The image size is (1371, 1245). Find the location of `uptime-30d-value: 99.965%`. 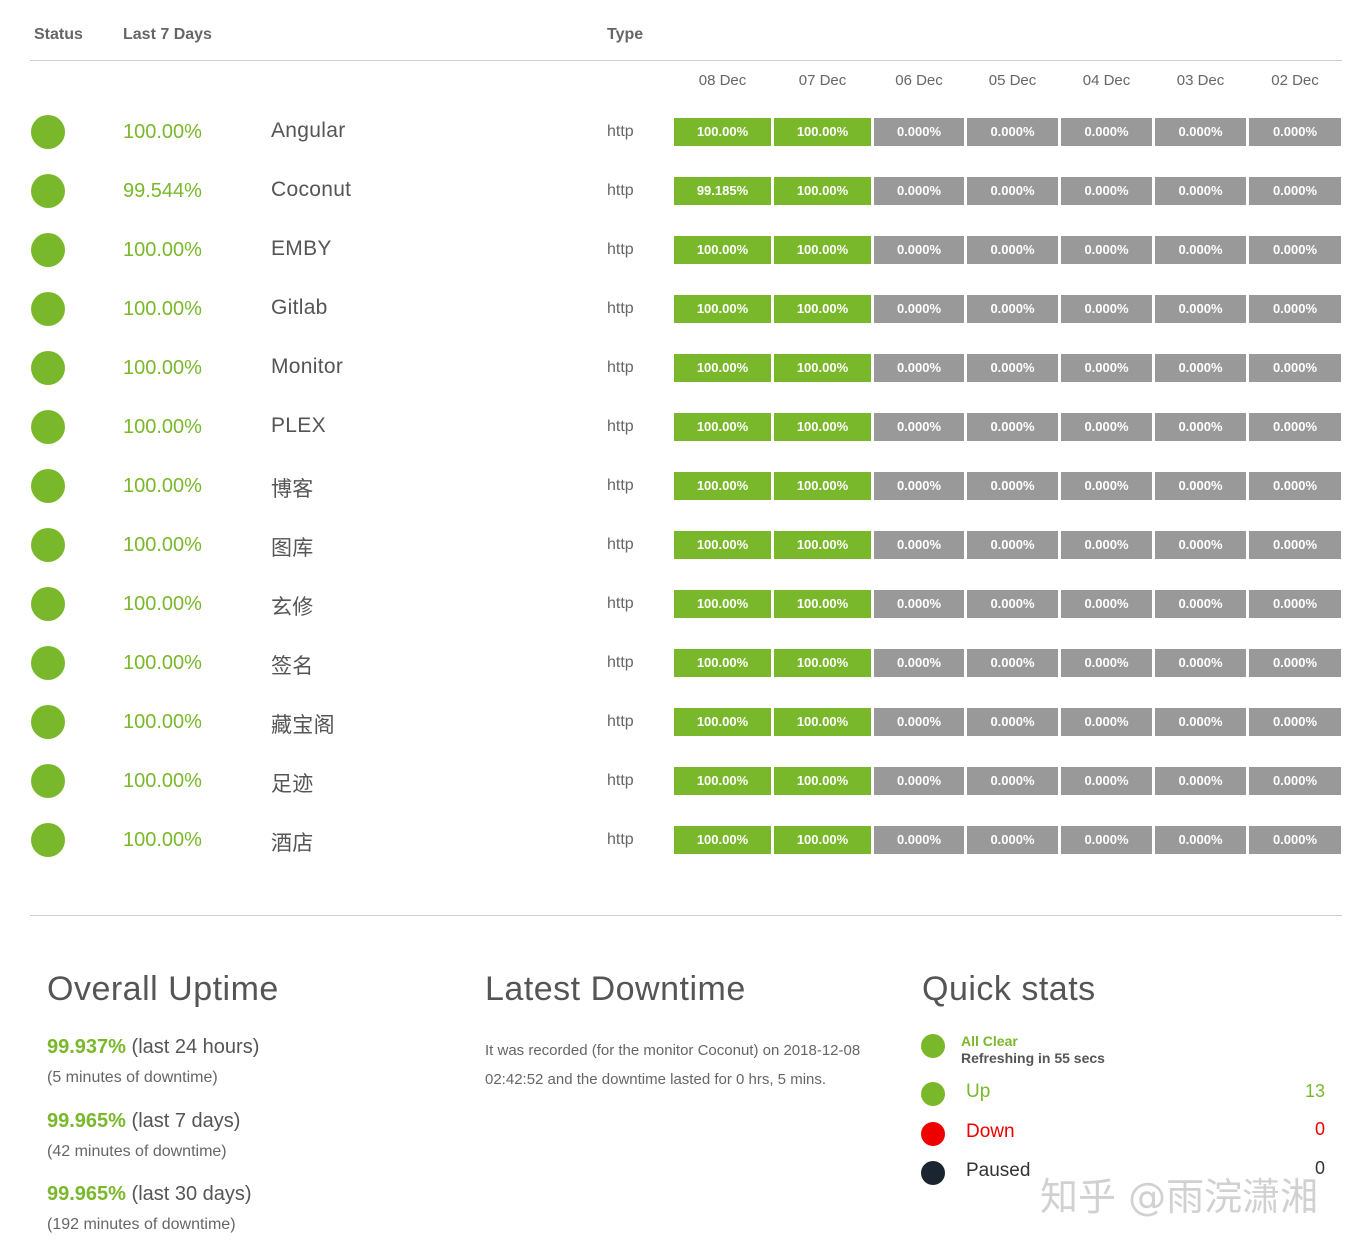

uptime-30d-value: 99.965% is located at coordinates (86, 1194).